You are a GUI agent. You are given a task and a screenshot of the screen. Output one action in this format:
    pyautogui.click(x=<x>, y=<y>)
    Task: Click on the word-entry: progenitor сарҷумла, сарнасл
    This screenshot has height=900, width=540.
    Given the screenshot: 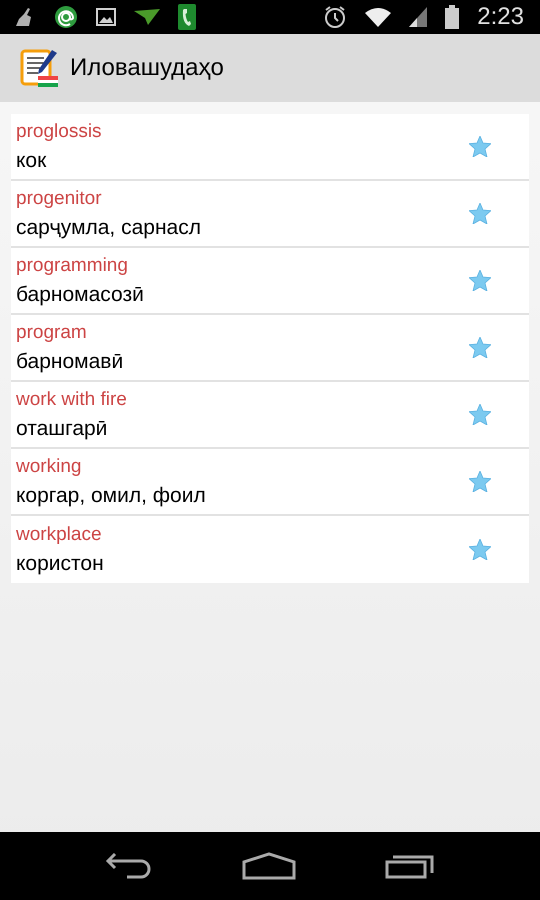 What is the action you would take?
    pyautogui.click(x=270, y=214)
    